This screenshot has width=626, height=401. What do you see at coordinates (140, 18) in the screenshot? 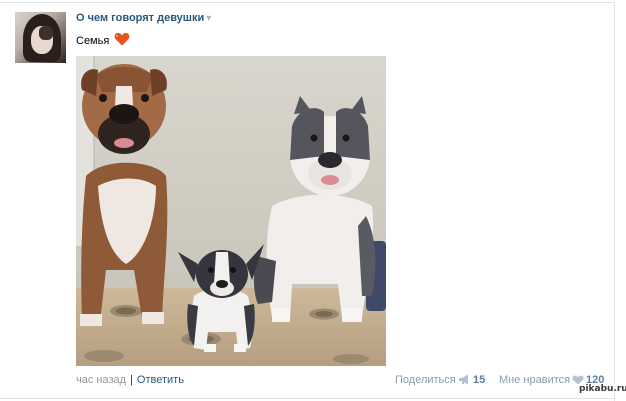
I see `community-name-text: О чем говорят девушки` at bounding box center [140, 18].